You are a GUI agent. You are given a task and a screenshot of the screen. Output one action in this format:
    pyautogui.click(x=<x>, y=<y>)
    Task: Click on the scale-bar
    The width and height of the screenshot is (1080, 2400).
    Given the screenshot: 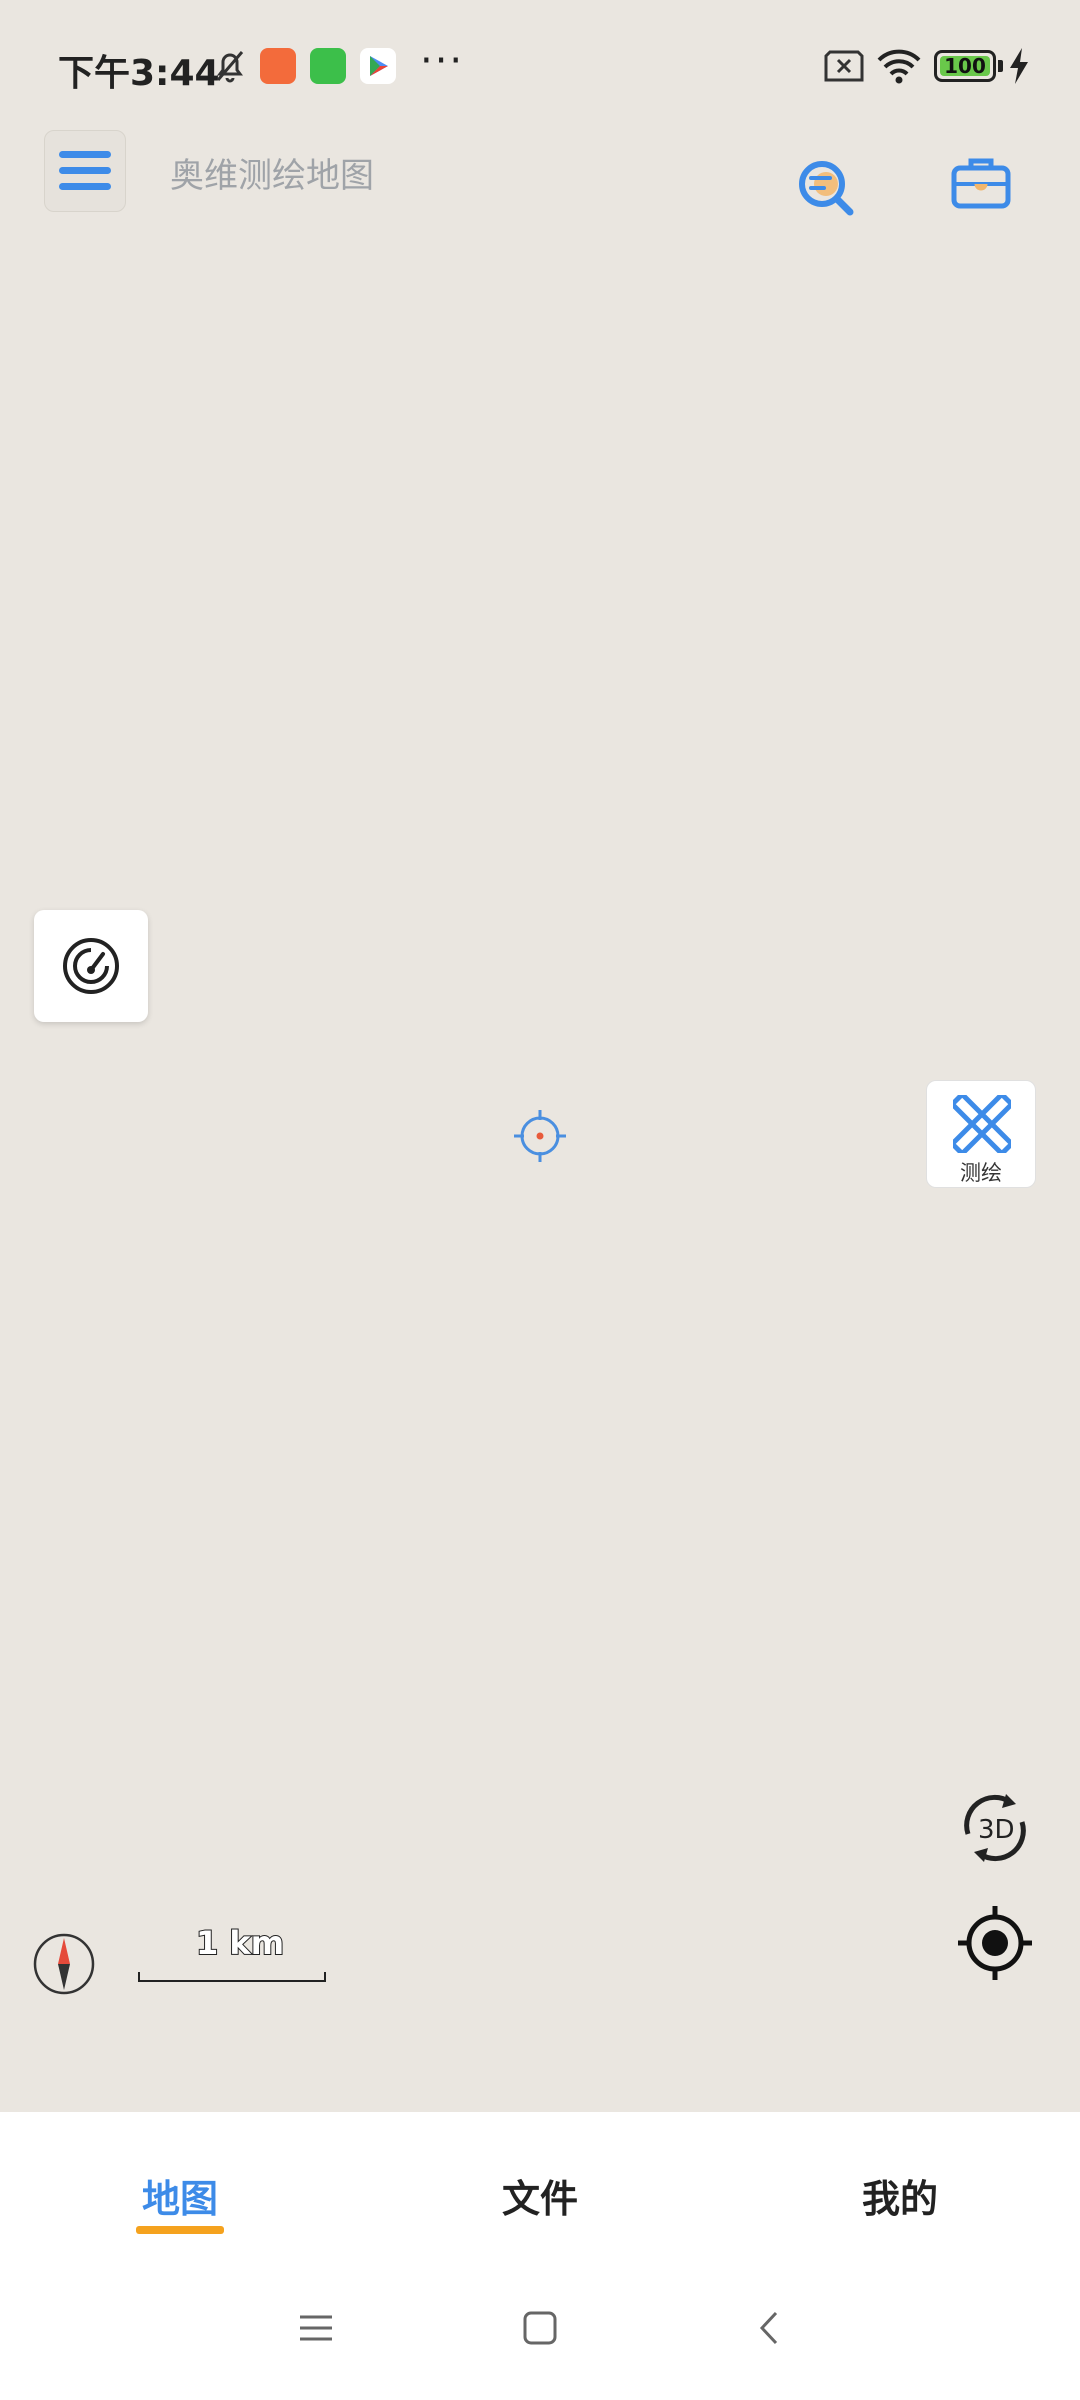 What is the action you would take?
    pyautogui.click(x=232, y=1977)
    